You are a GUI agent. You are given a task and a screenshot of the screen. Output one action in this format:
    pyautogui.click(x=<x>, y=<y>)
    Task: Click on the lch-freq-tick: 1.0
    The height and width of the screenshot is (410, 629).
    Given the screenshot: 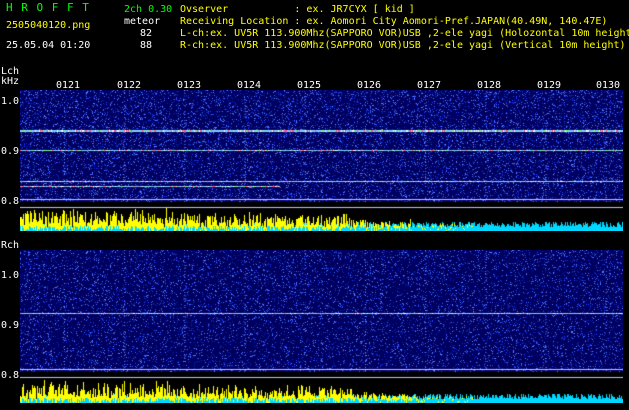 What is the action you would take?
    pyautogui.click(x=10, y=101)
    